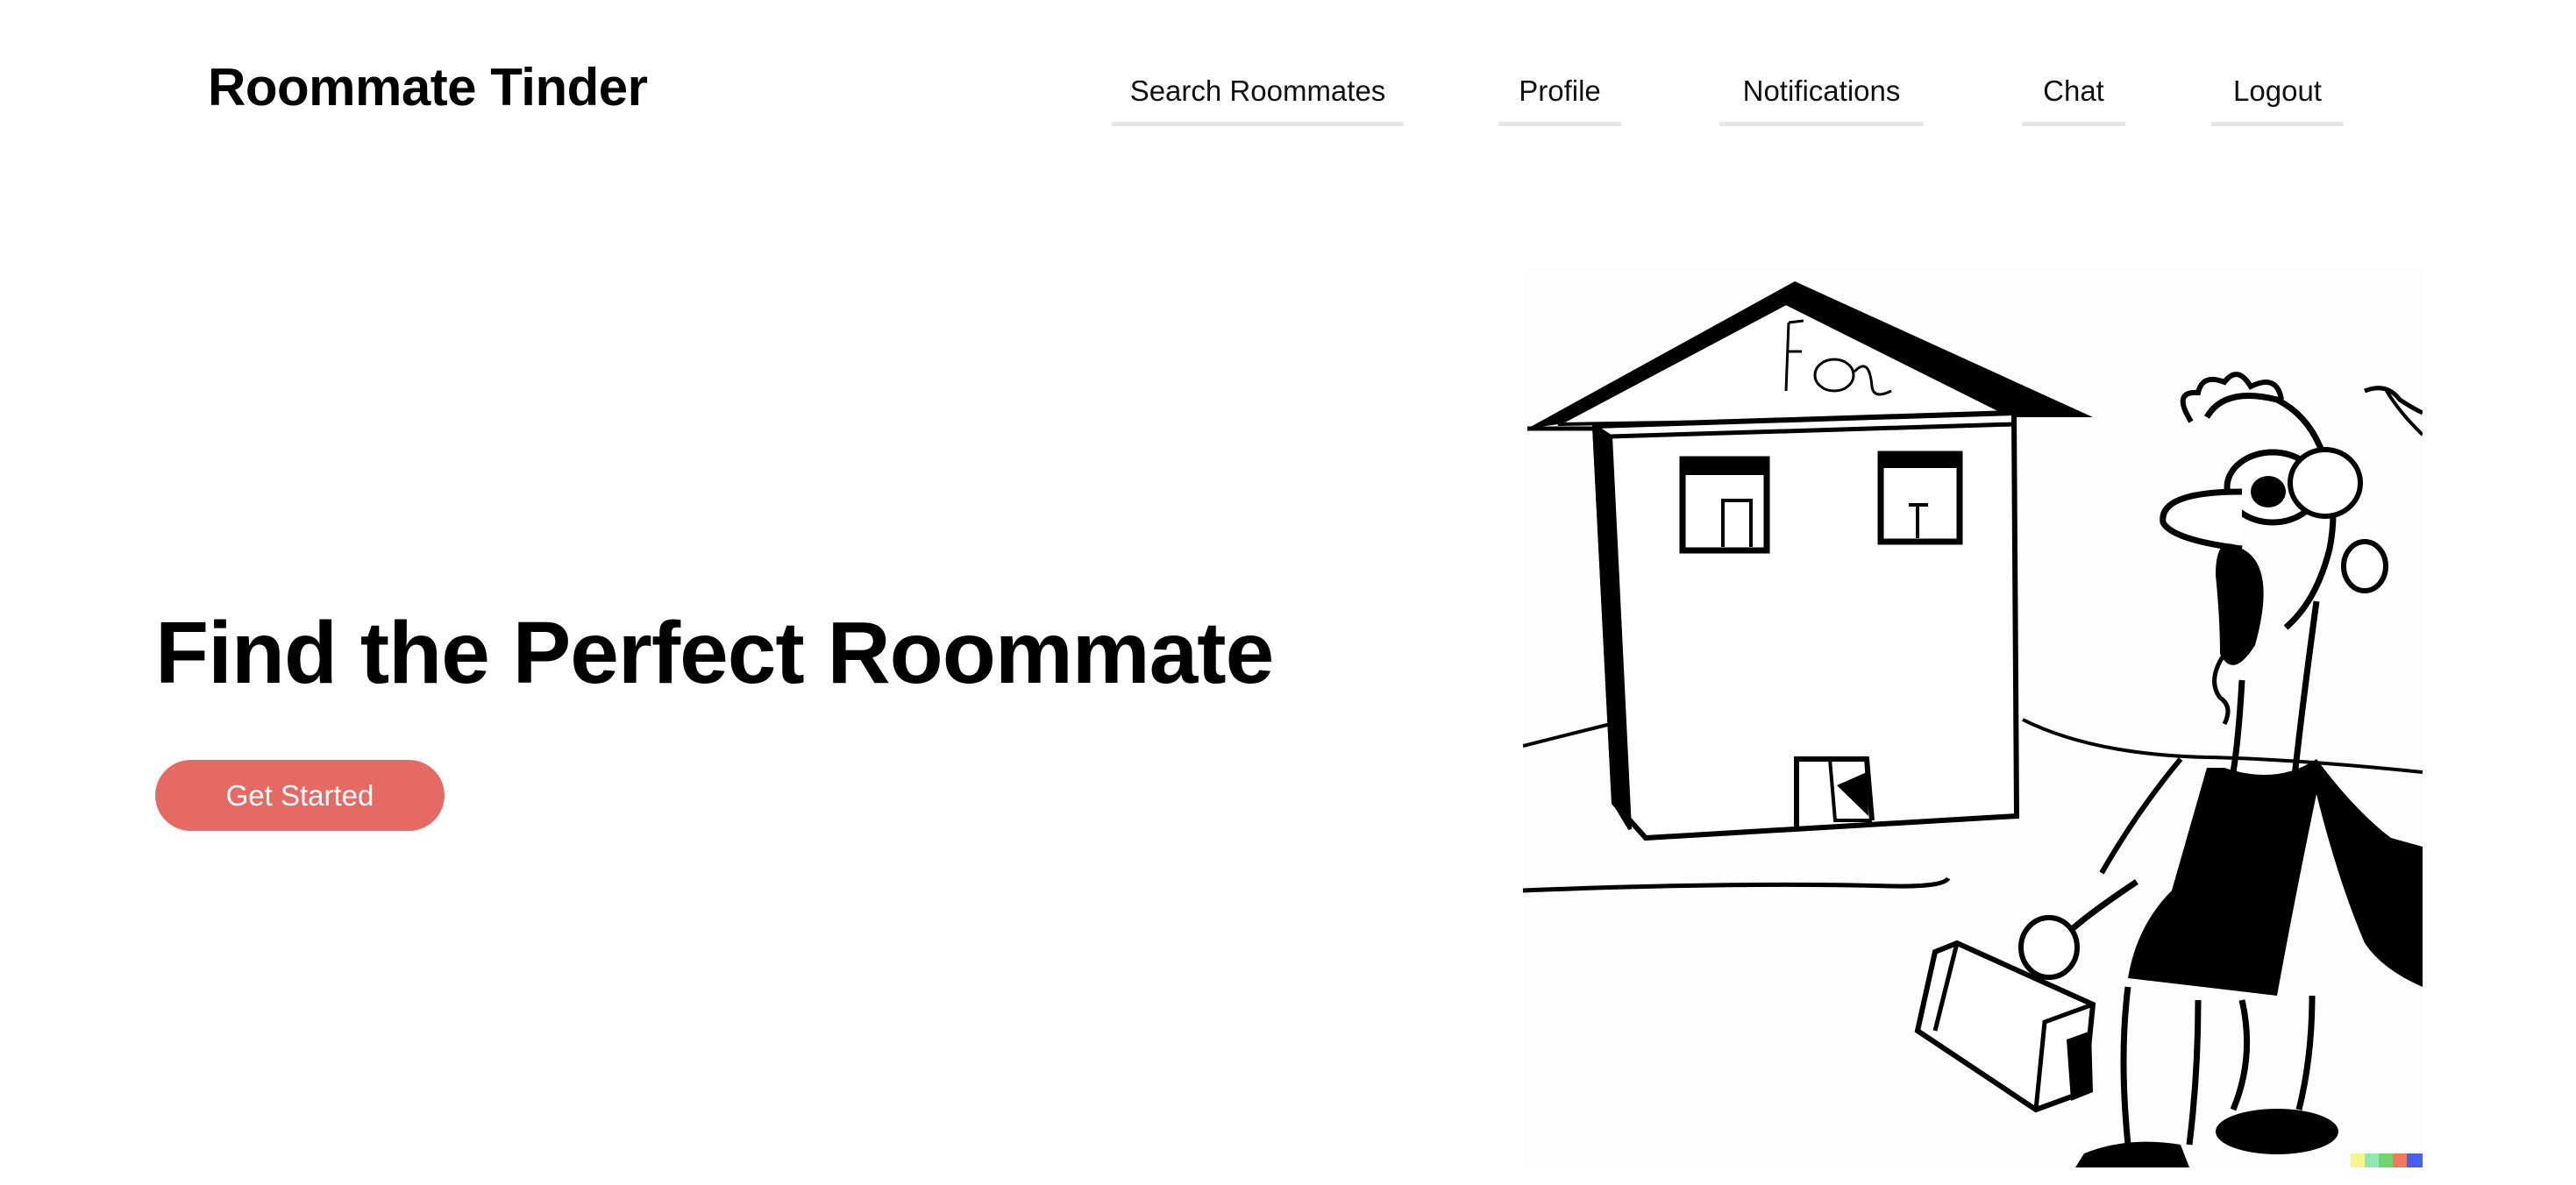 This screenshot has height=1185, width=2576. Describe the element at coordinates (428, 87) in the screenshot. I see `site-logo: Roommate Tinder` at that location.